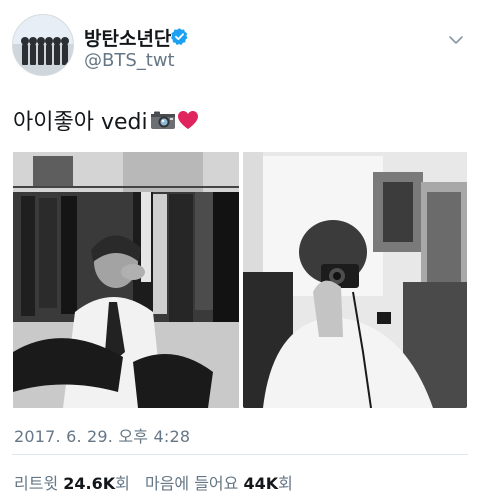 The image size is (480, 499). I want to click on tweet-text: 아이좋아 vedi, so click(106, 120).